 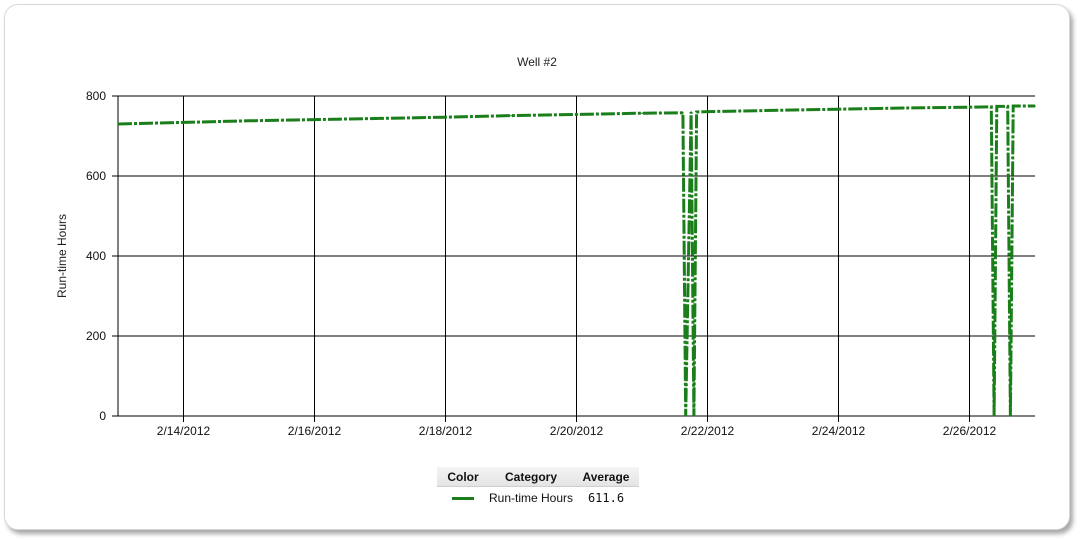 I want to click on y-tick-label: 800, so click(x=96, y=96).